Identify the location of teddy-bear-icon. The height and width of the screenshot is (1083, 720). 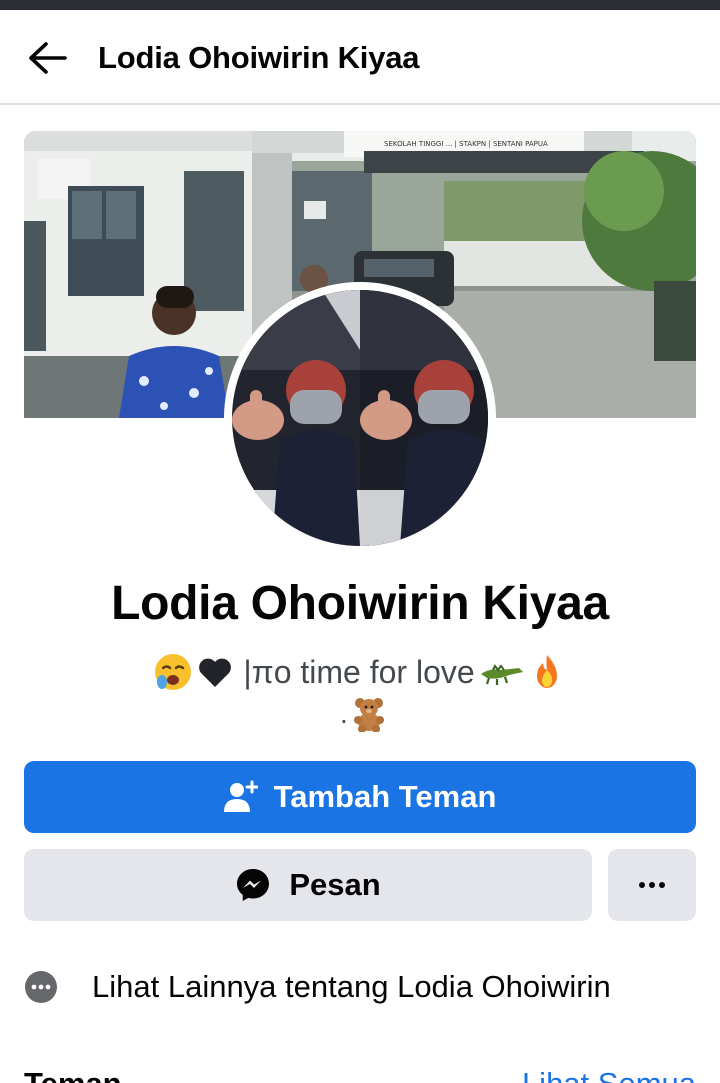
(368, 715).